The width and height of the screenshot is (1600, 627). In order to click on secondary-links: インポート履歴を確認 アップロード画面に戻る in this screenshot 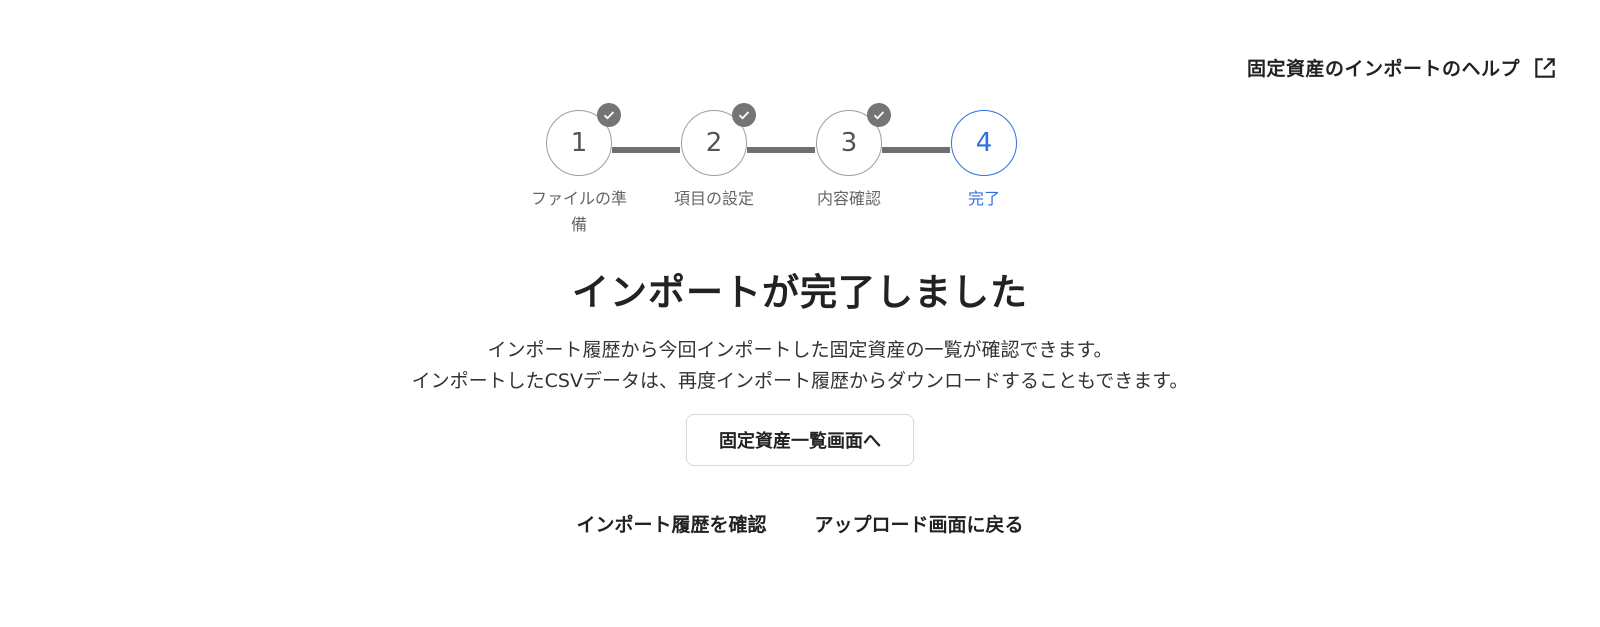, I will do `click(800, 523)`.